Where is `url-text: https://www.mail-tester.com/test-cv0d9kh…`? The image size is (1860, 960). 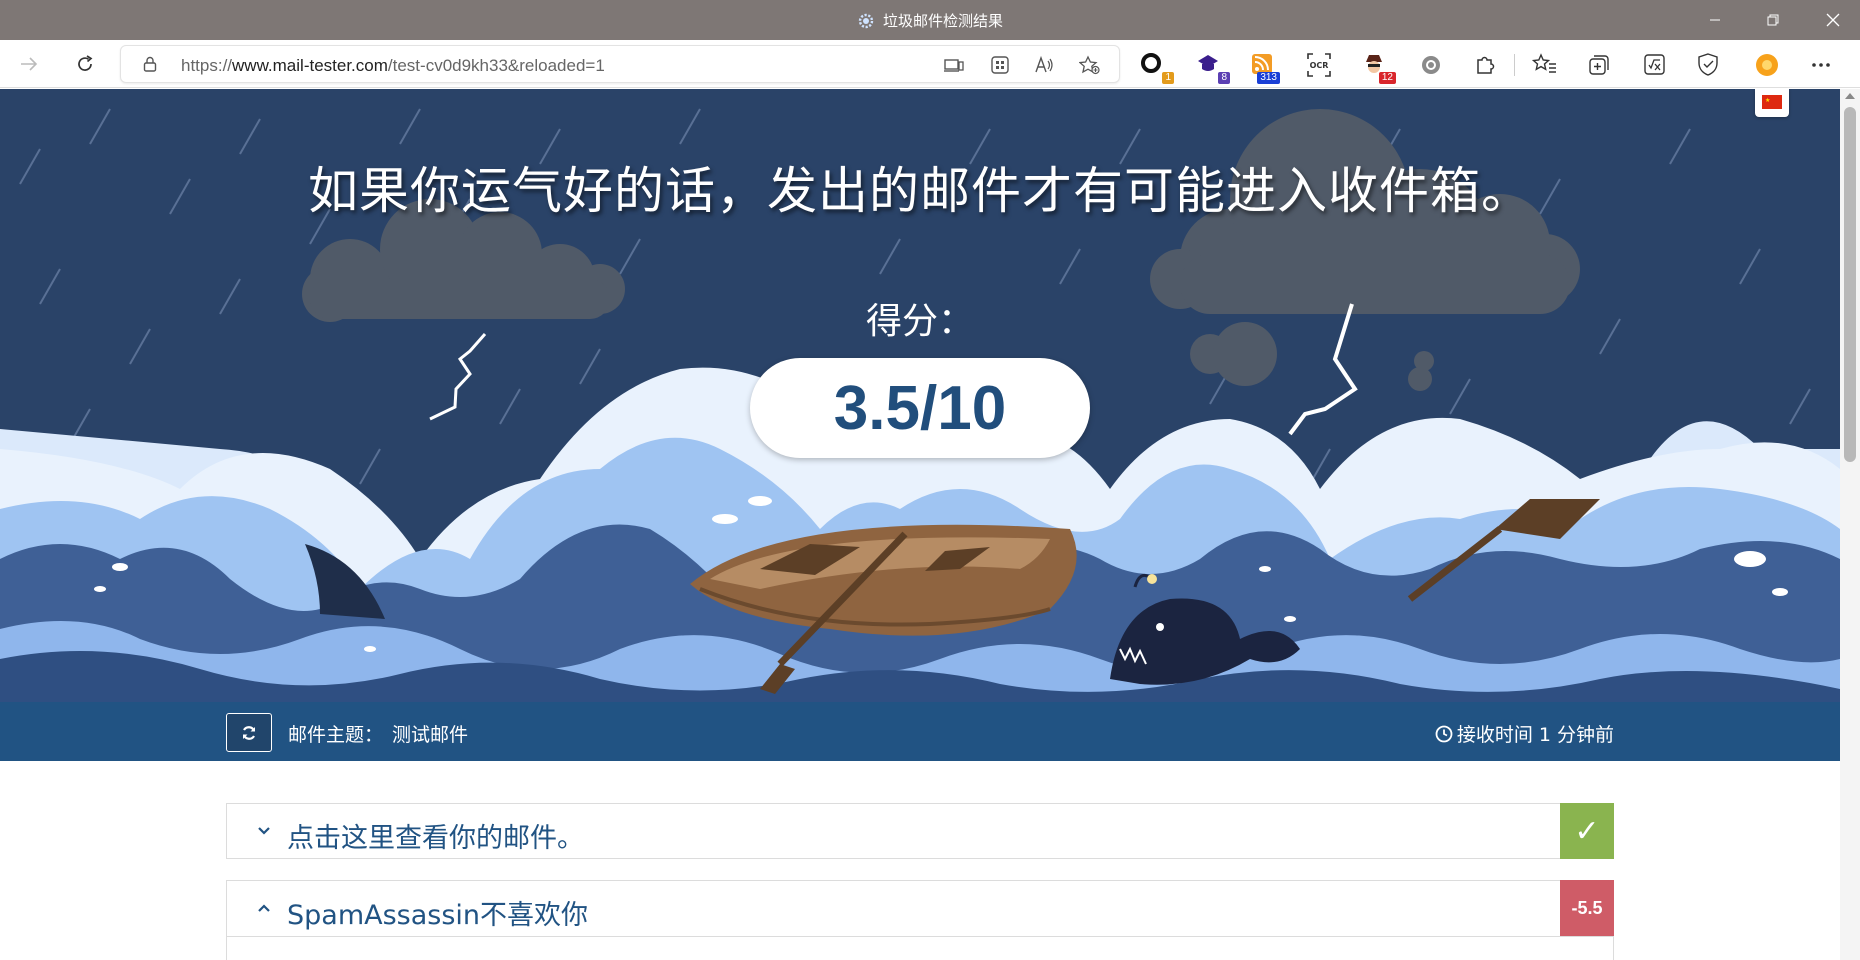 url-text: https://www.mail-tester.com/test-cv0d9kh… is located at coordinates (393, 66).